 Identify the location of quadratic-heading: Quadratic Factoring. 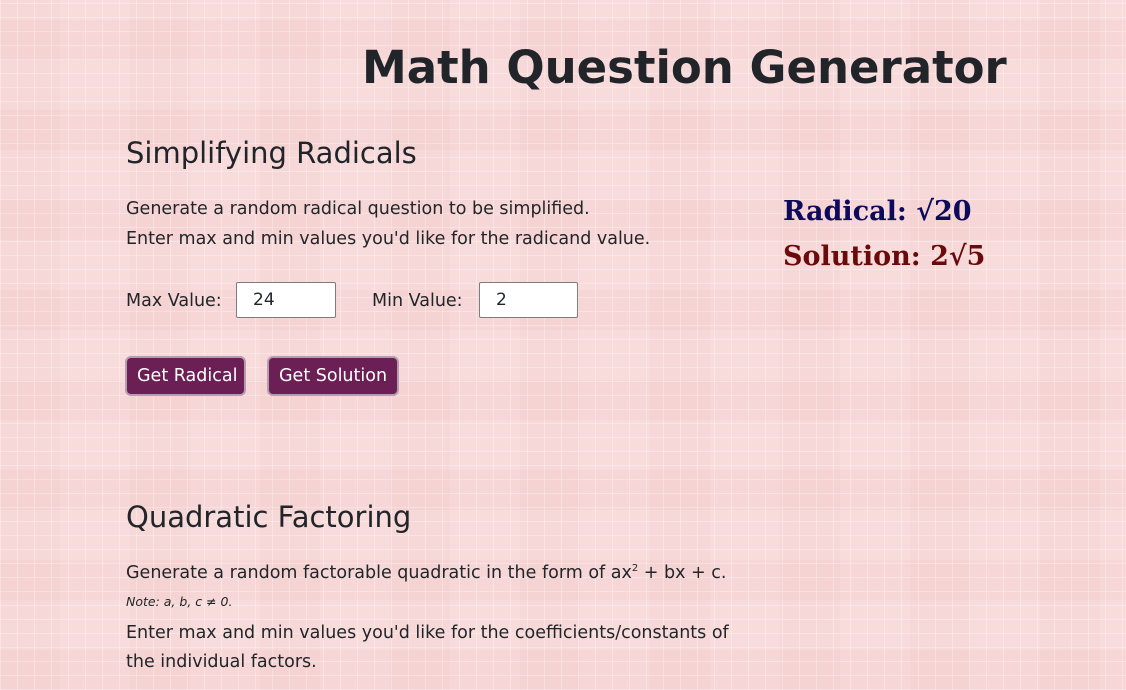
(269, 517).